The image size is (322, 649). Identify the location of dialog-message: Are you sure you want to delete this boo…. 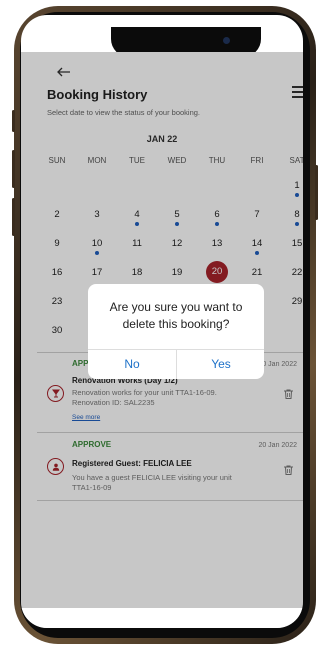
(176, 316).